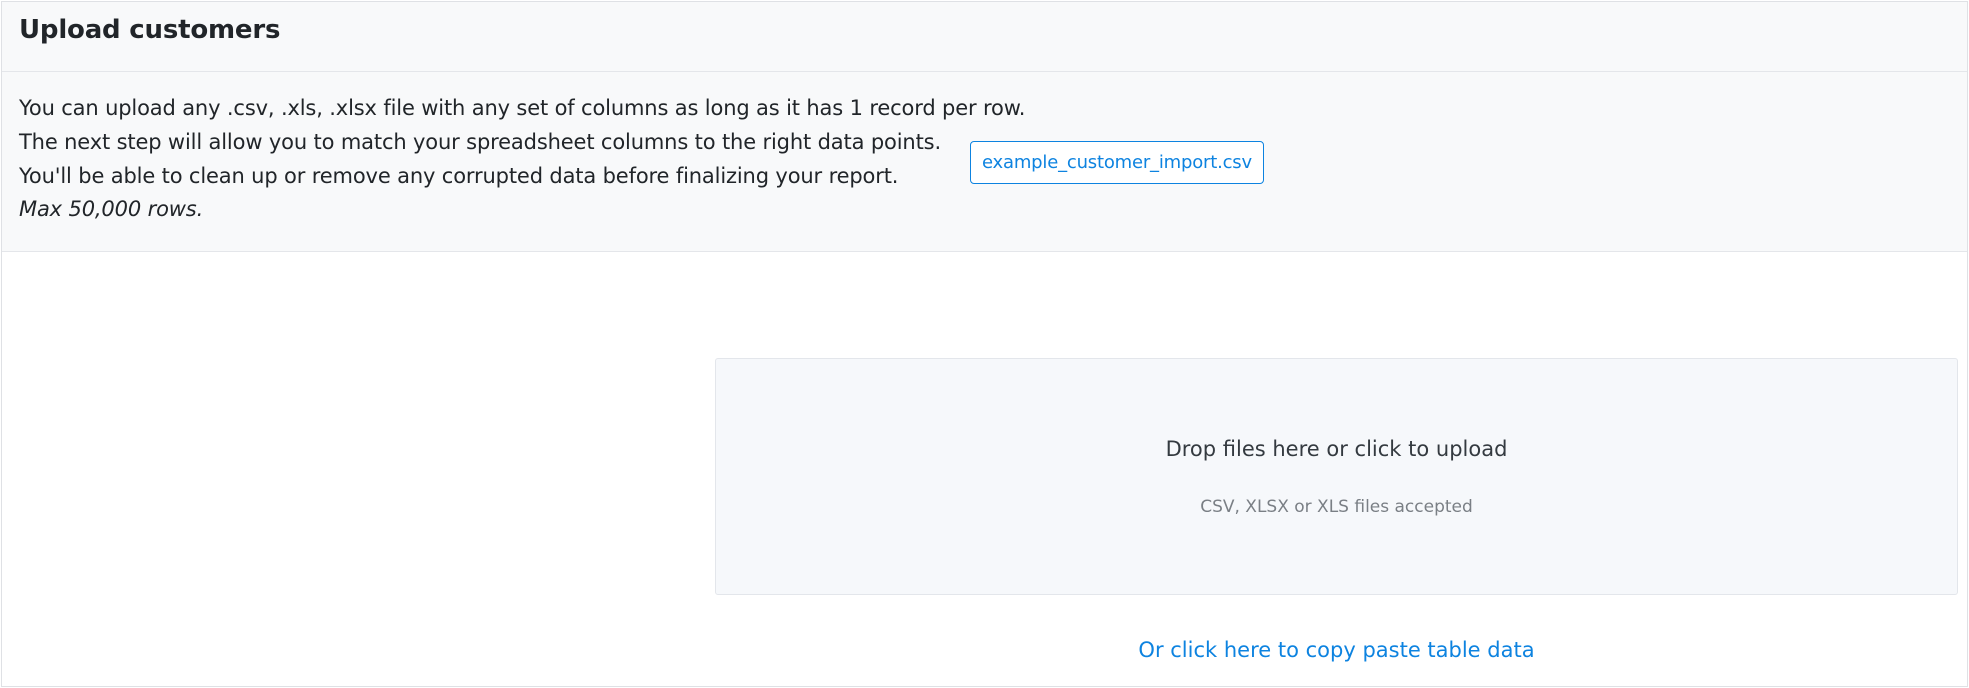 This screenshot has height=688, width=1969. Describe the element at coordinates (1336, 507) in the screenshot. I see `dropzone-accepted-types: CSV, XLSX or XLS files accepted` at that location.